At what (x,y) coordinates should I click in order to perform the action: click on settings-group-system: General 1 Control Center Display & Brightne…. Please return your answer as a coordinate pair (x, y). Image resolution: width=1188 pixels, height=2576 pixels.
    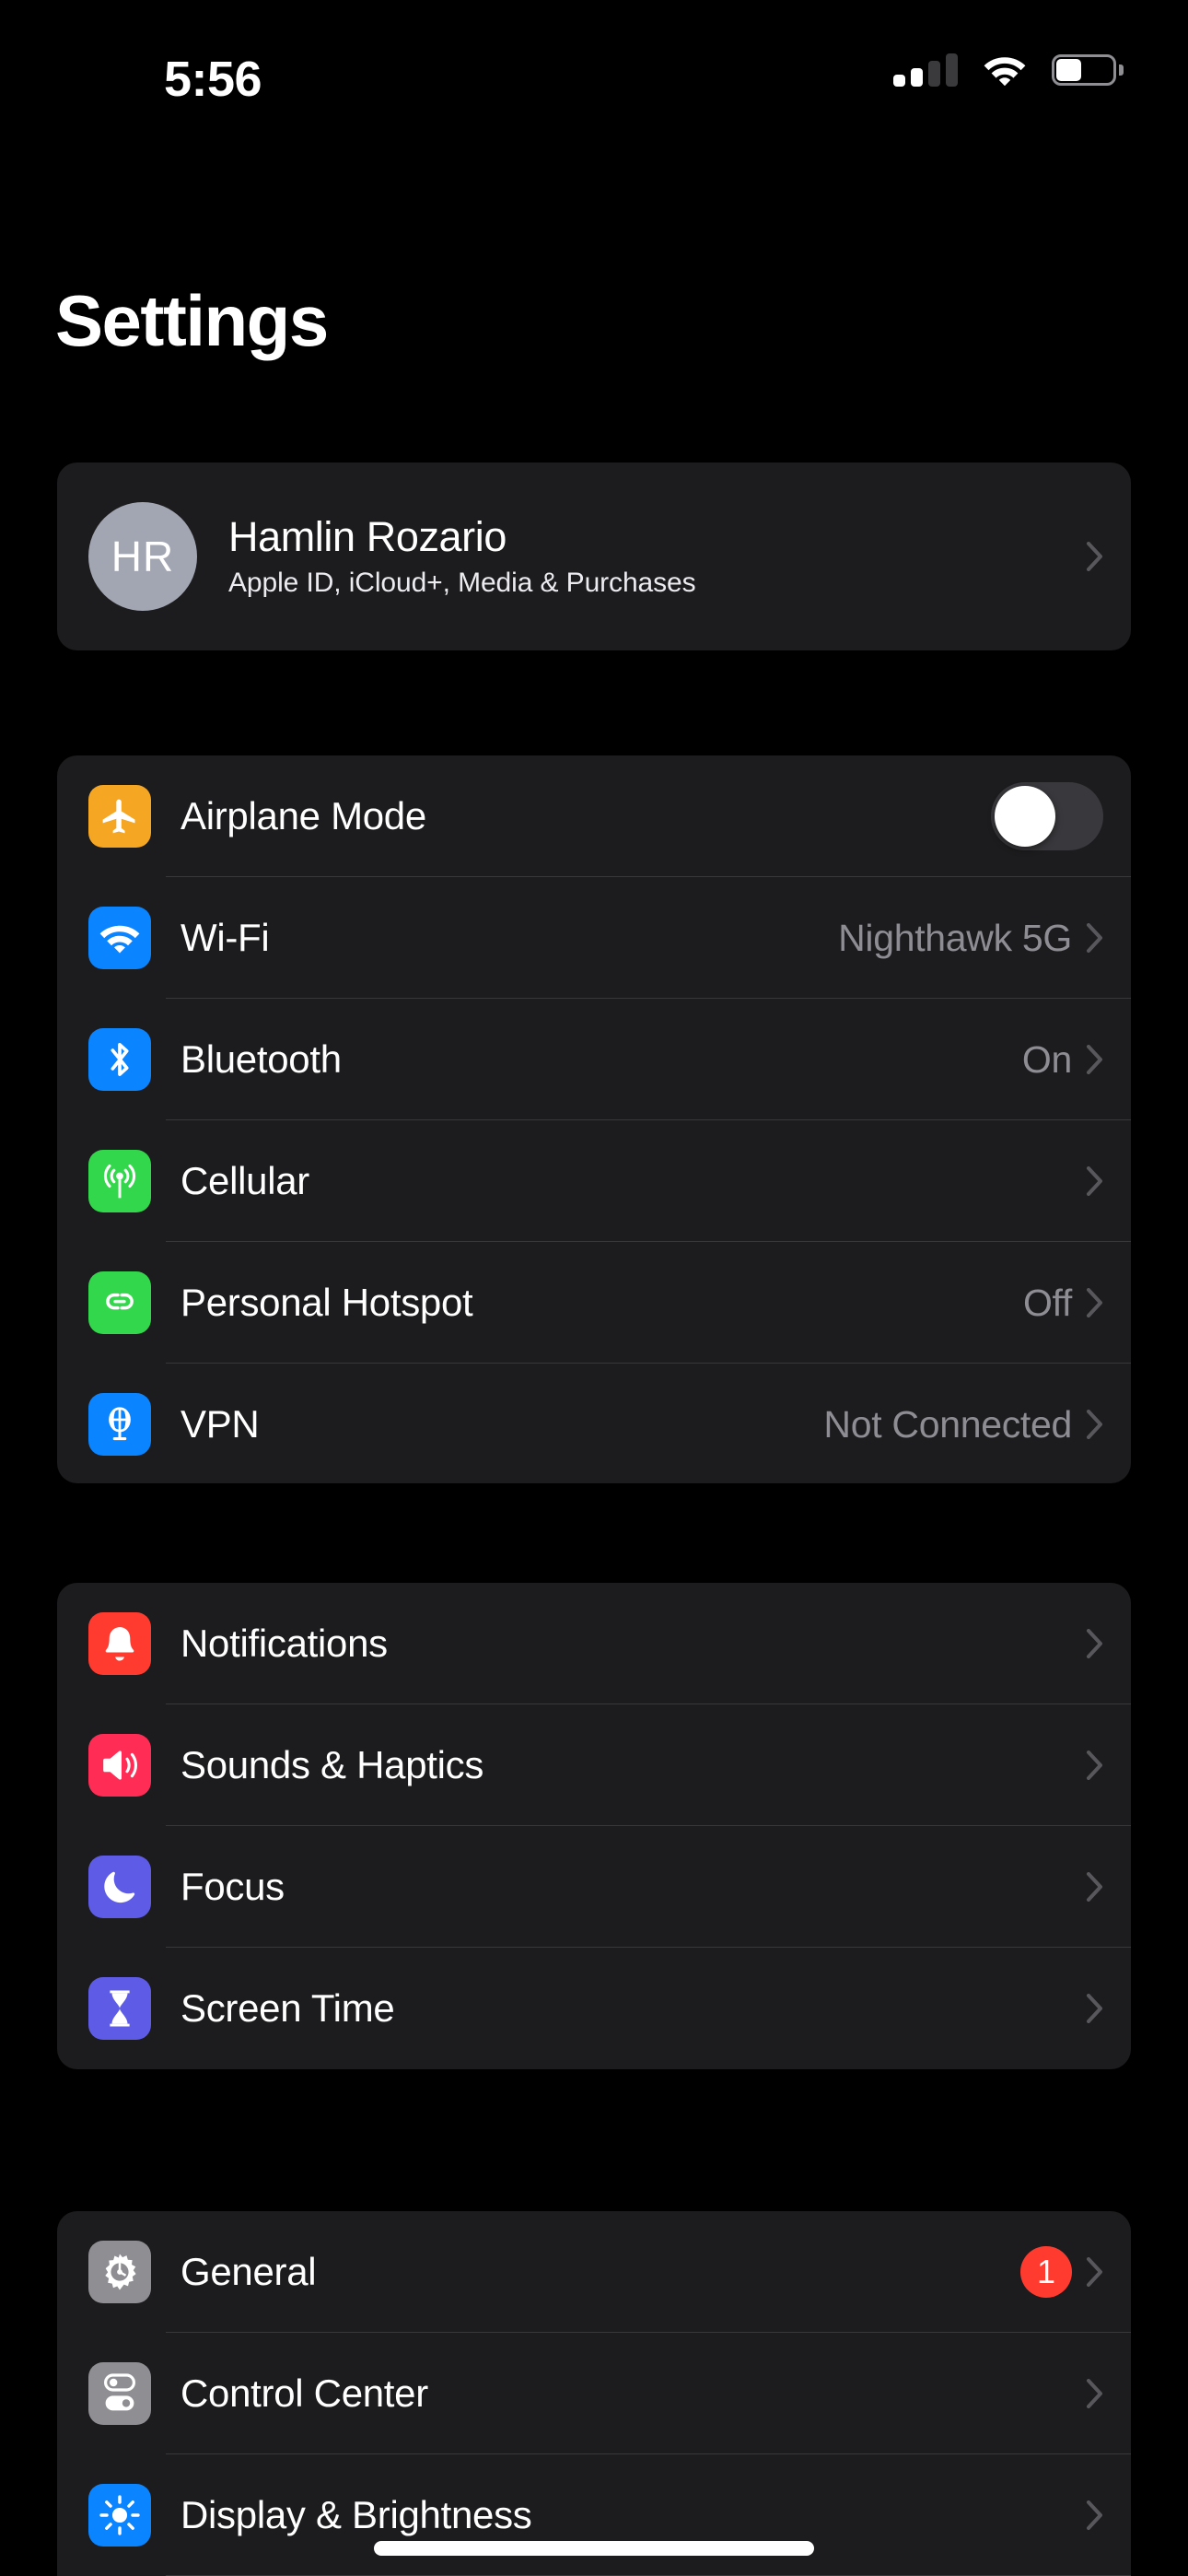
    Looking at the image, I should click on (594, 2393).